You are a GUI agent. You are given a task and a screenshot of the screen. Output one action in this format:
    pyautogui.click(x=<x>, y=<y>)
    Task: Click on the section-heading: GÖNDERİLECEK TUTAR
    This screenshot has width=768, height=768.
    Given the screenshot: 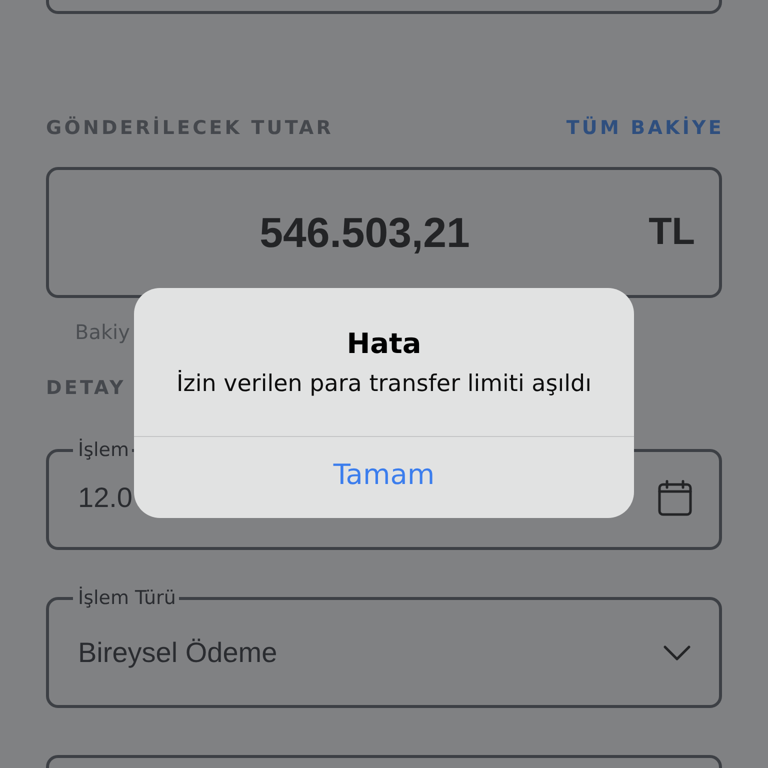 What is the action you would take?
    pyautogui.click(x=190, y=128)
    